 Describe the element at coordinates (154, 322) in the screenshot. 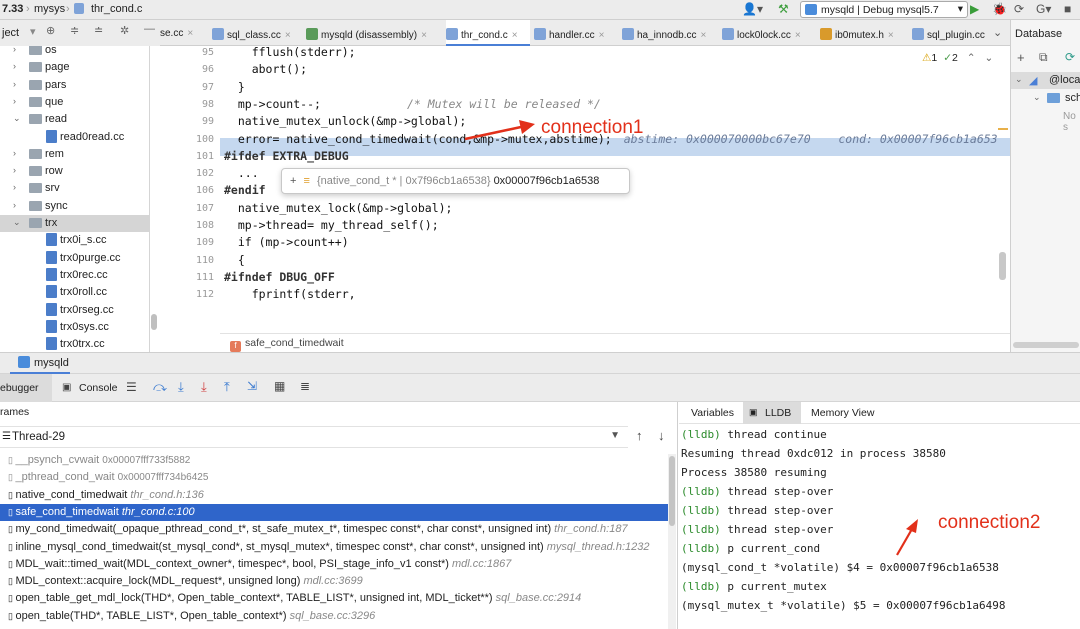

I see `tree-scrollbar` at that location.